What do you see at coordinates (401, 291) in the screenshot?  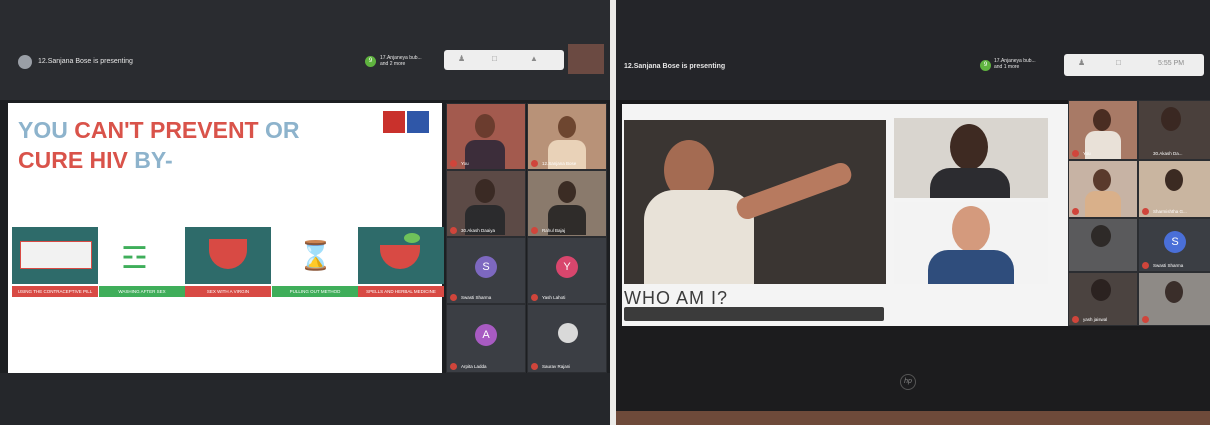 I see `caption-5: SPELLS AND HERBAL MEDICINE` at bounding box center [401, 291].